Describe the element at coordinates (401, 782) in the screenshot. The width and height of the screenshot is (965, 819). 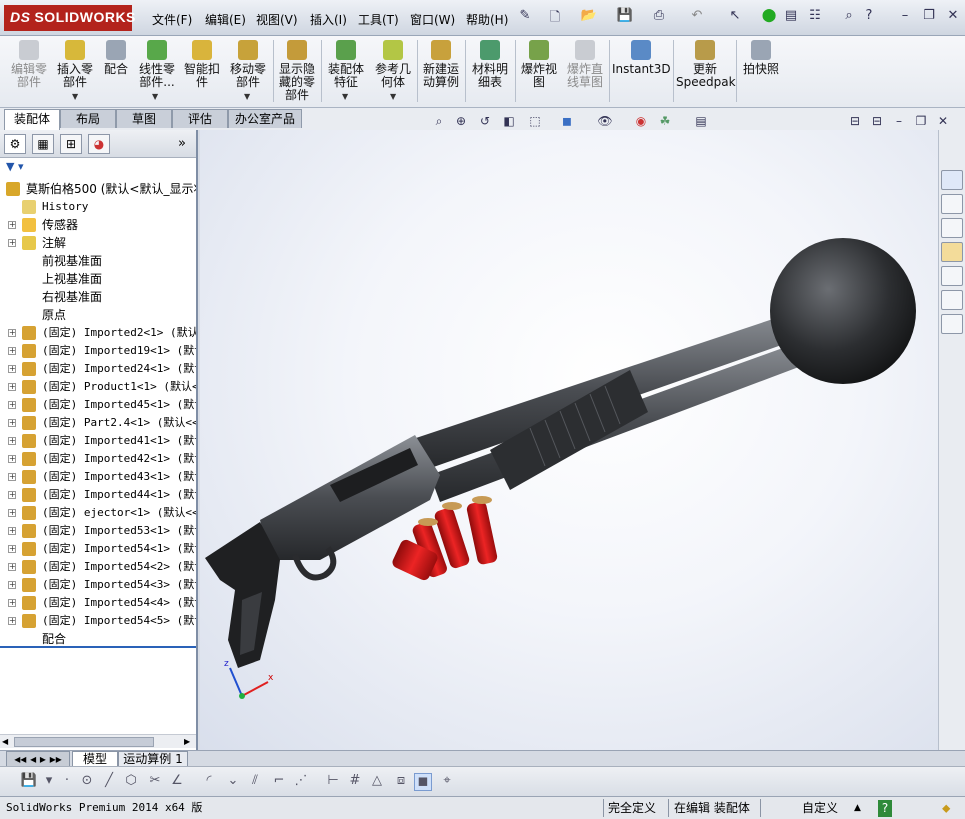
I see `cube-icon: ⧈` at that location.